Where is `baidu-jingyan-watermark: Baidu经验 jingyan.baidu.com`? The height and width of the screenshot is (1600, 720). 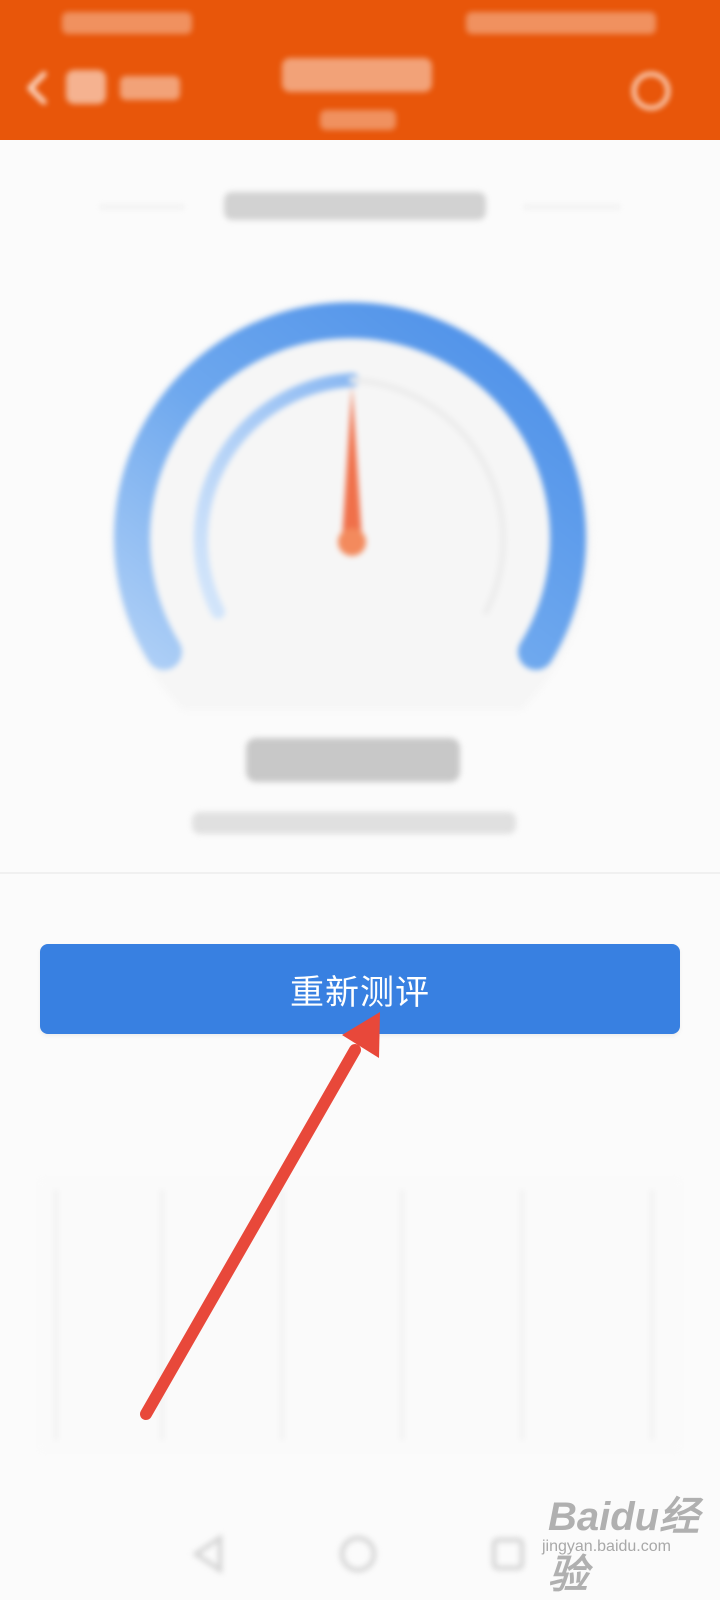
baidu-jingyan-watermark: Baidu经验 jingyan.baidu.com is located at coordinates (626, 1540).